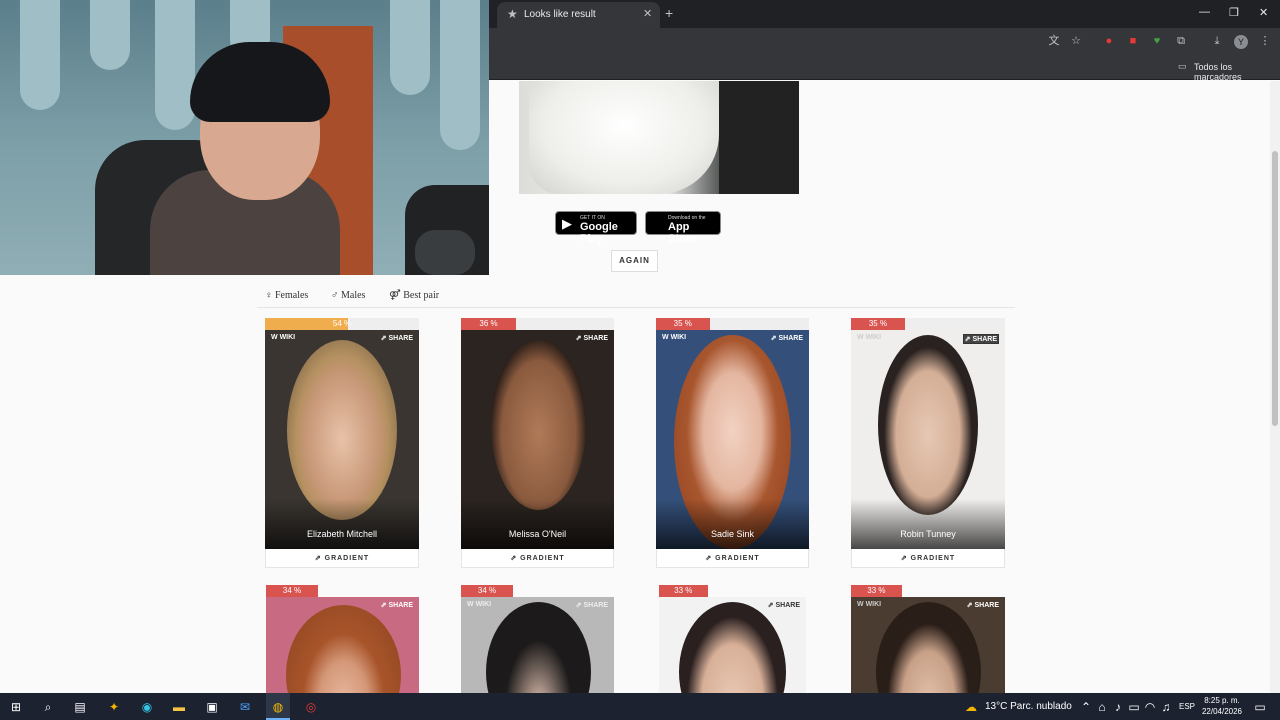 This screenshot has width=1280, height=720. I want to click on translate-icon: 文, so click(1054, 41).